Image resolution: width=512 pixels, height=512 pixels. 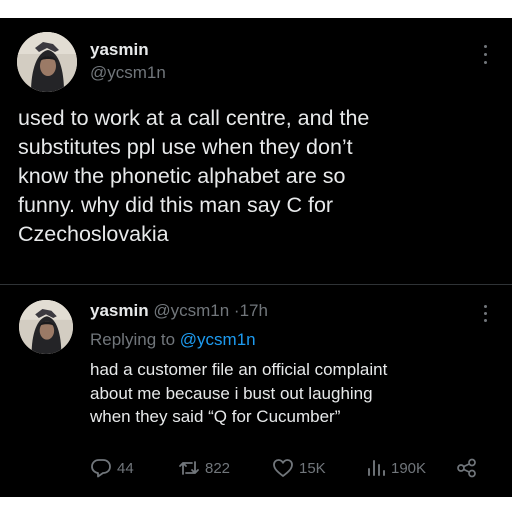 I want to click on reply-bubble-icon, so click(x=101, y=468).